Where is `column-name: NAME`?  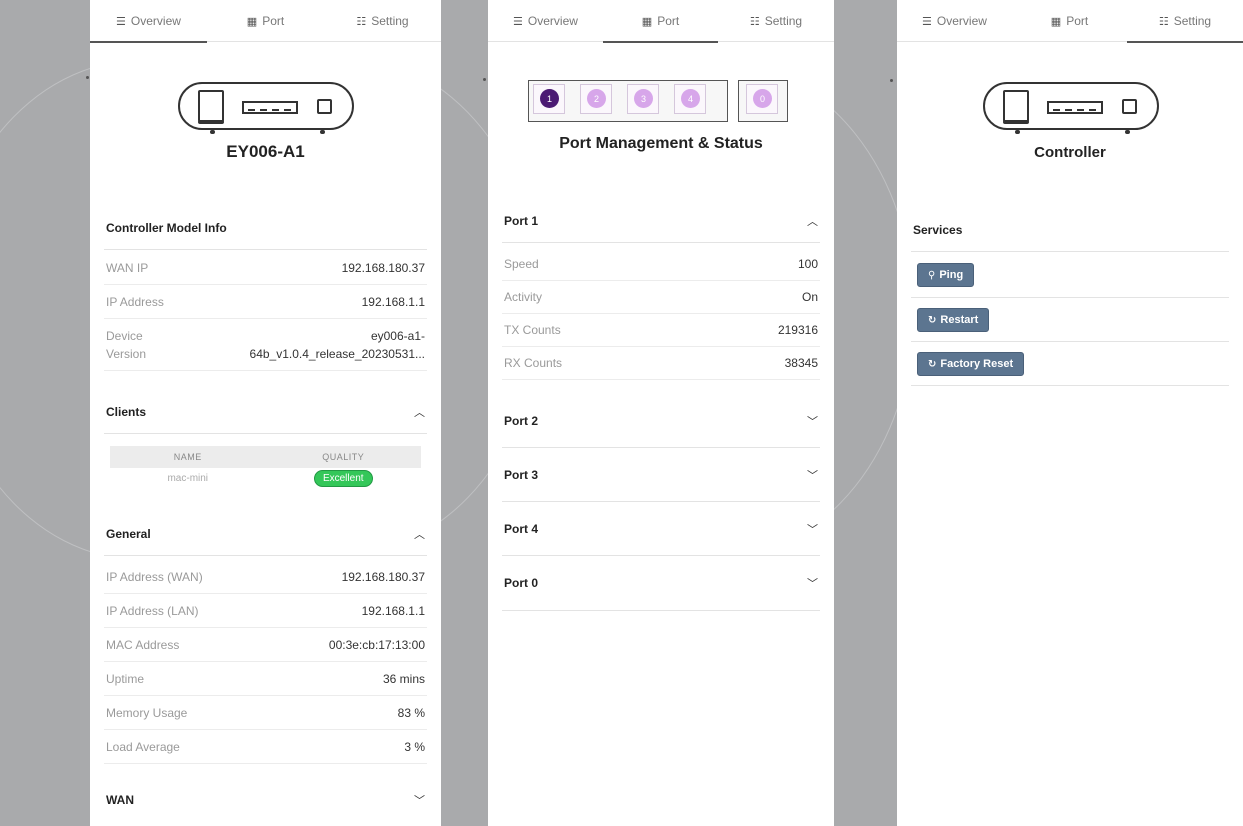 column-name: NAME is located at coordinates (187, 457).